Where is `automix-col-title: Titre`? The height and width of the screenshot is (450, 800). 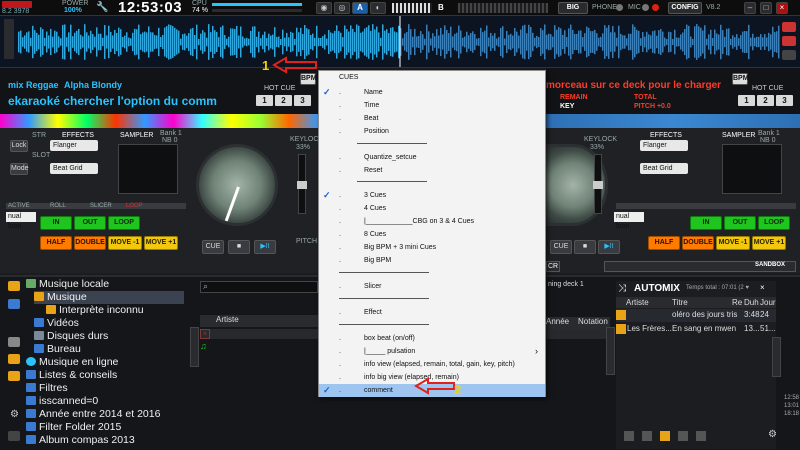 automix-col-title: Titre is located at coordinates (680, 303).